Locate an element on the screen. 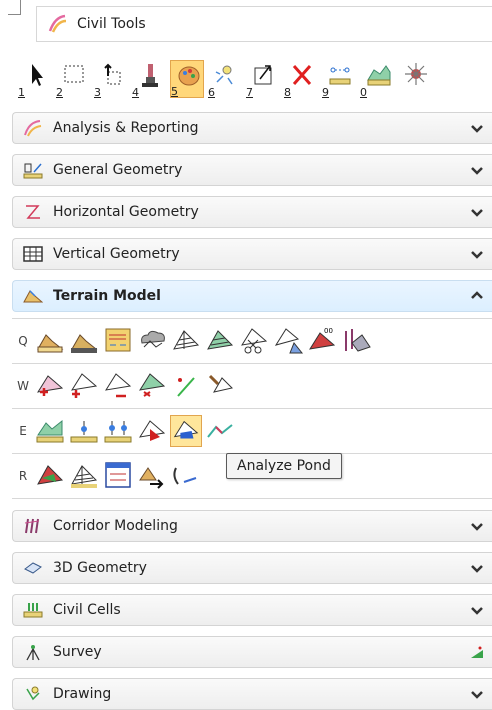  tool-sparkle is located at coordinates (415, 79).